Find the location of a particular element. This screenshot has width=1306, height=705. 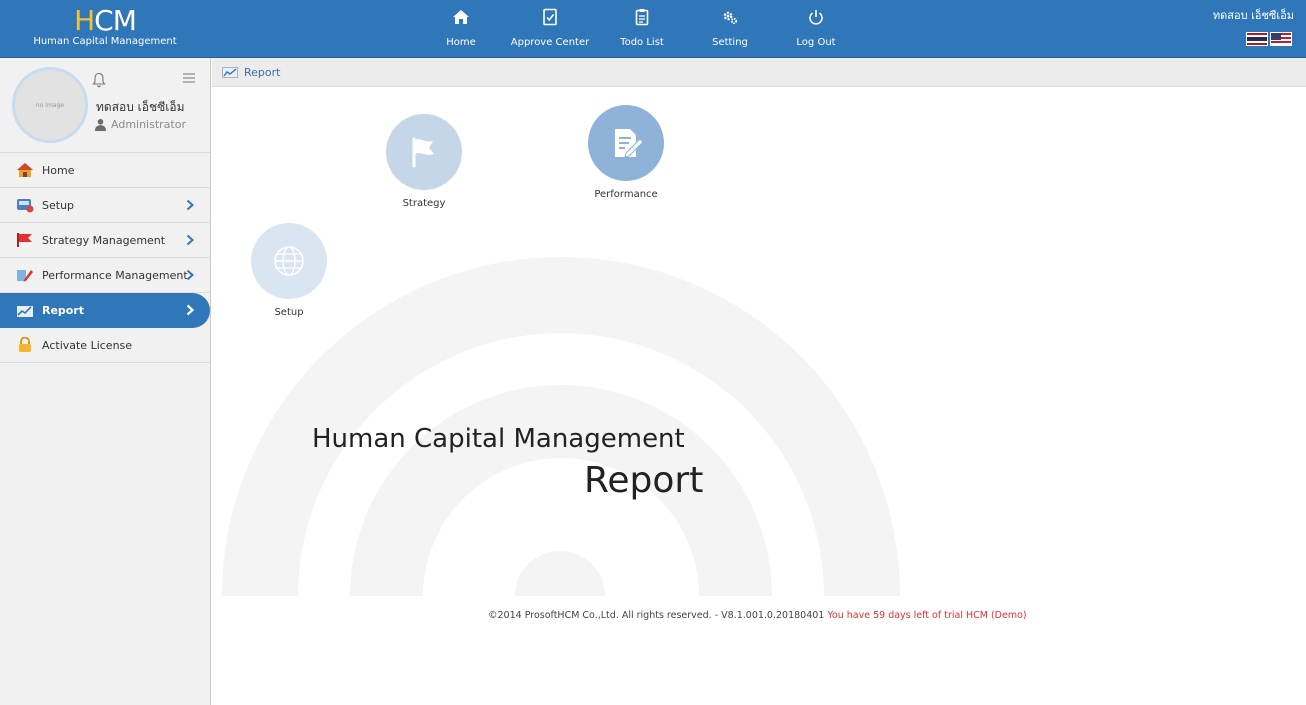

sidebar-item-label: Report is located at coordinates (63, 310).